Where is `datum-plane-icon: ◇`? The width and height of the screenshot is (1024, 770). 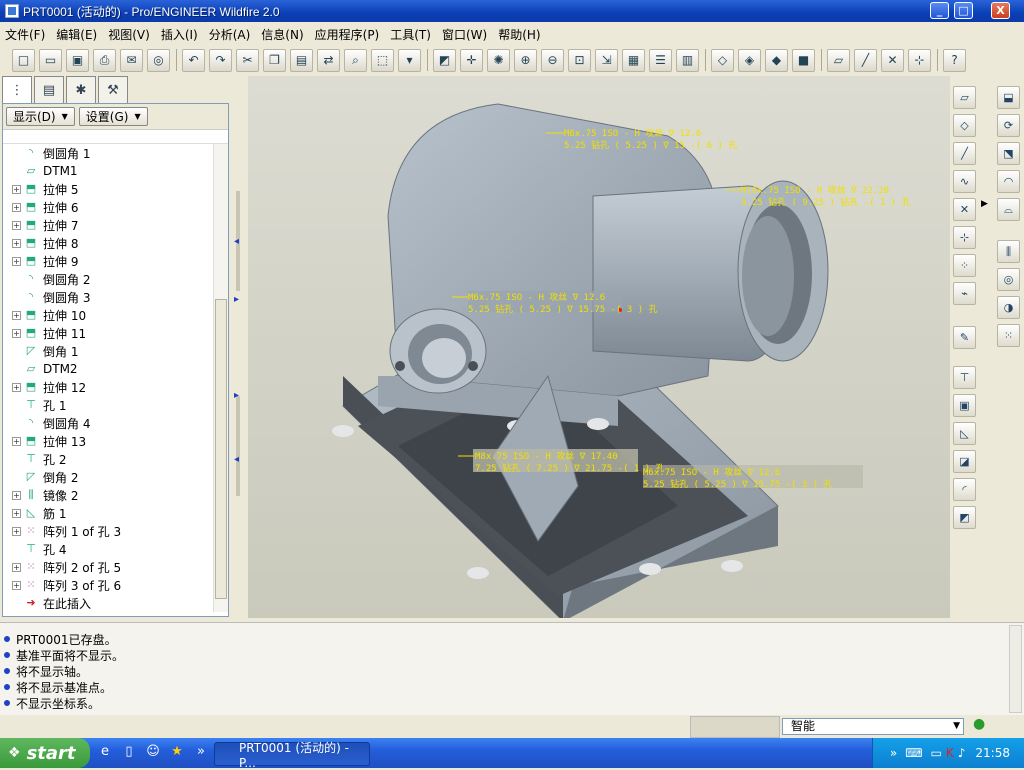 datum-plane-icon: ◇ is located at coordinates (964, 125).